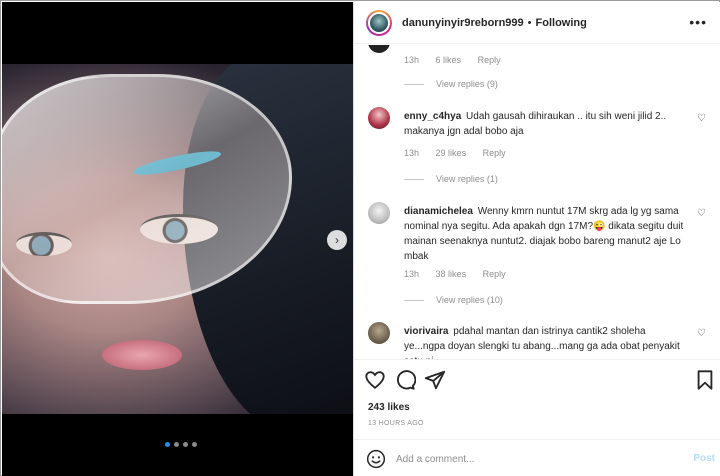 This screenshot has height=476, width=720. I want to click on post-button: Post, so click(704, 458).